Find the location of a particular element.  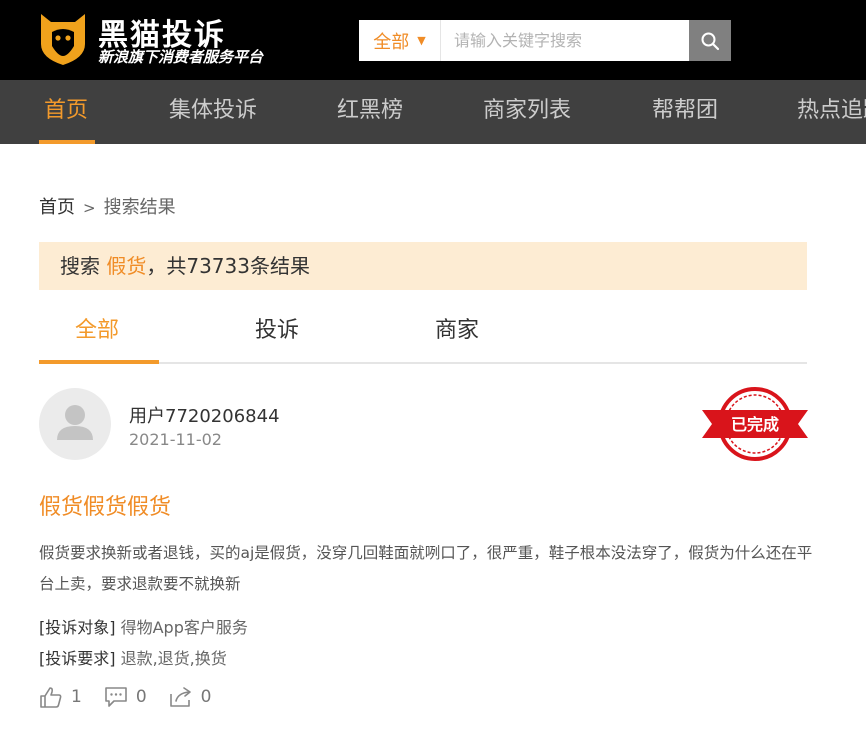

tab-all: 全部 is located at coordinates (97, 328).